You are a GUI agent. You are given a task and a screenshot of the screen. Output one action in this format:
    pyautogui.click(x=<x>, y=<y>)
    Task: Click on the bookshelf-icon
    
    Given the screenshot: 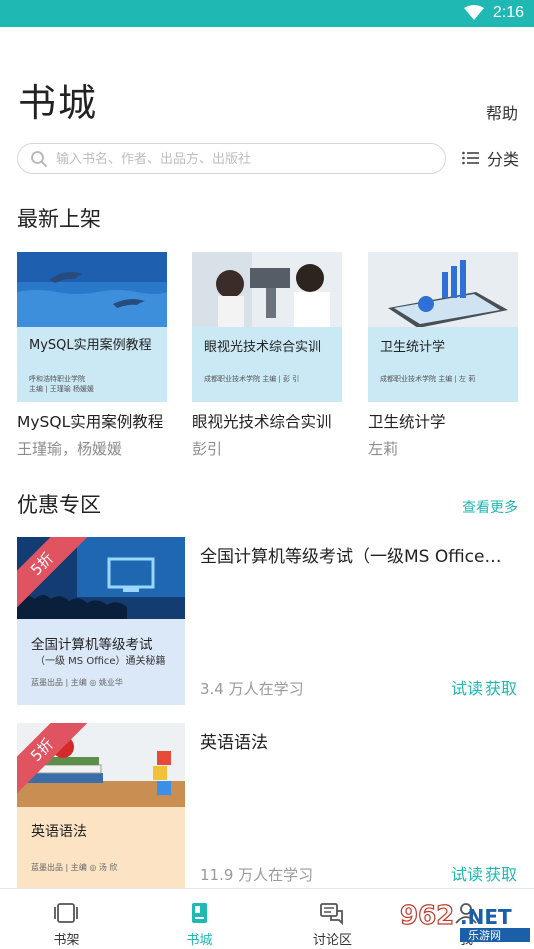 What is the action you would take?
    pyautogui.click(x=66, y=913)
    